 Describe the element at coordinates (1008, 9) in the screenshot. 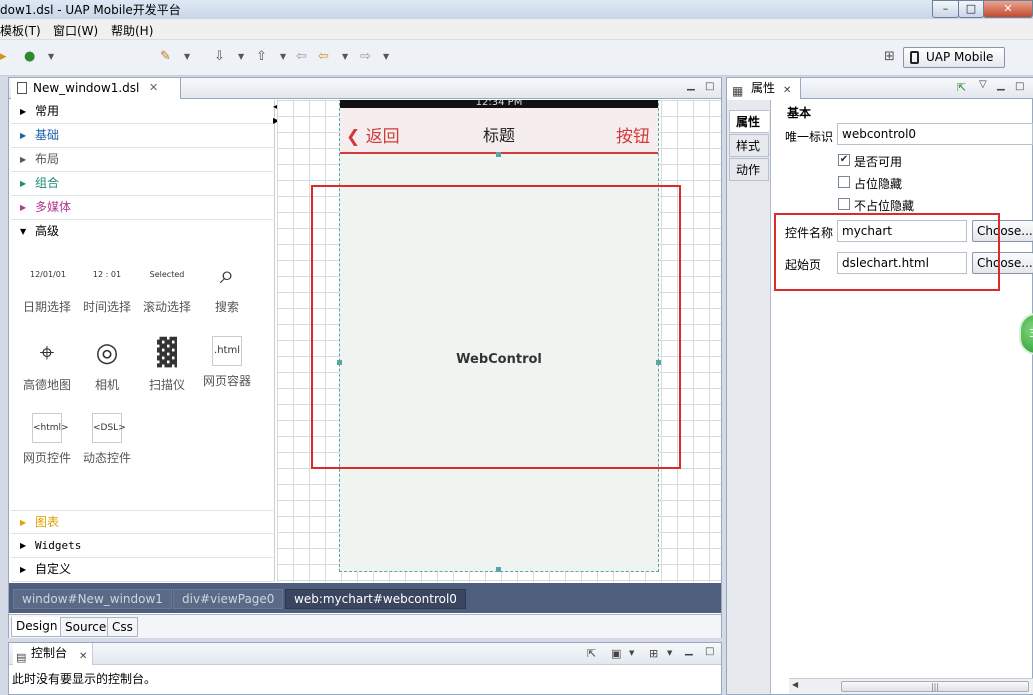

I see `close-button: ✕` at that location.